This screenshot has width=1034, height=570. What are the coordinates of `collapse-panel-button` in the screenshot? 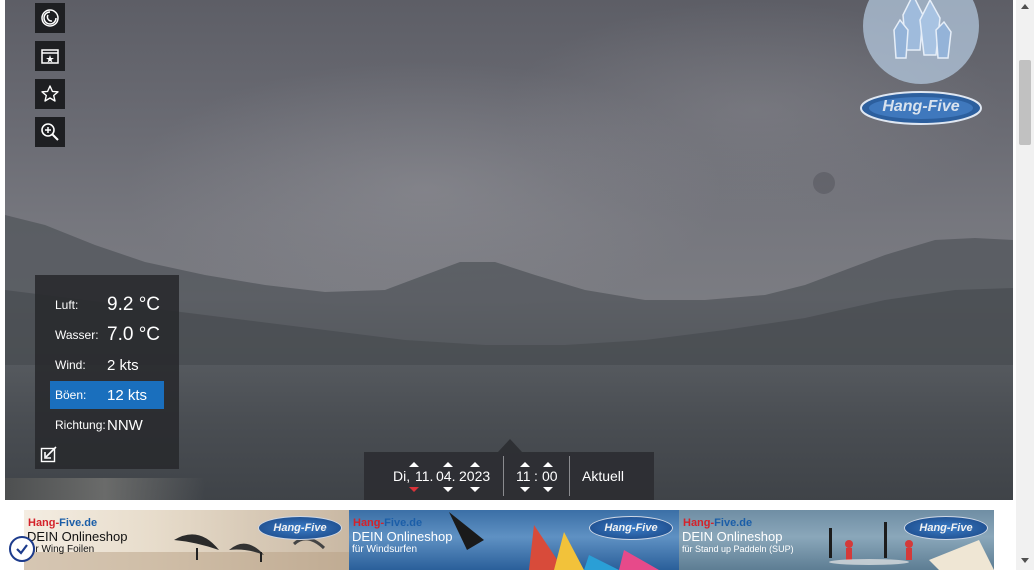 It's located at (50, 455).